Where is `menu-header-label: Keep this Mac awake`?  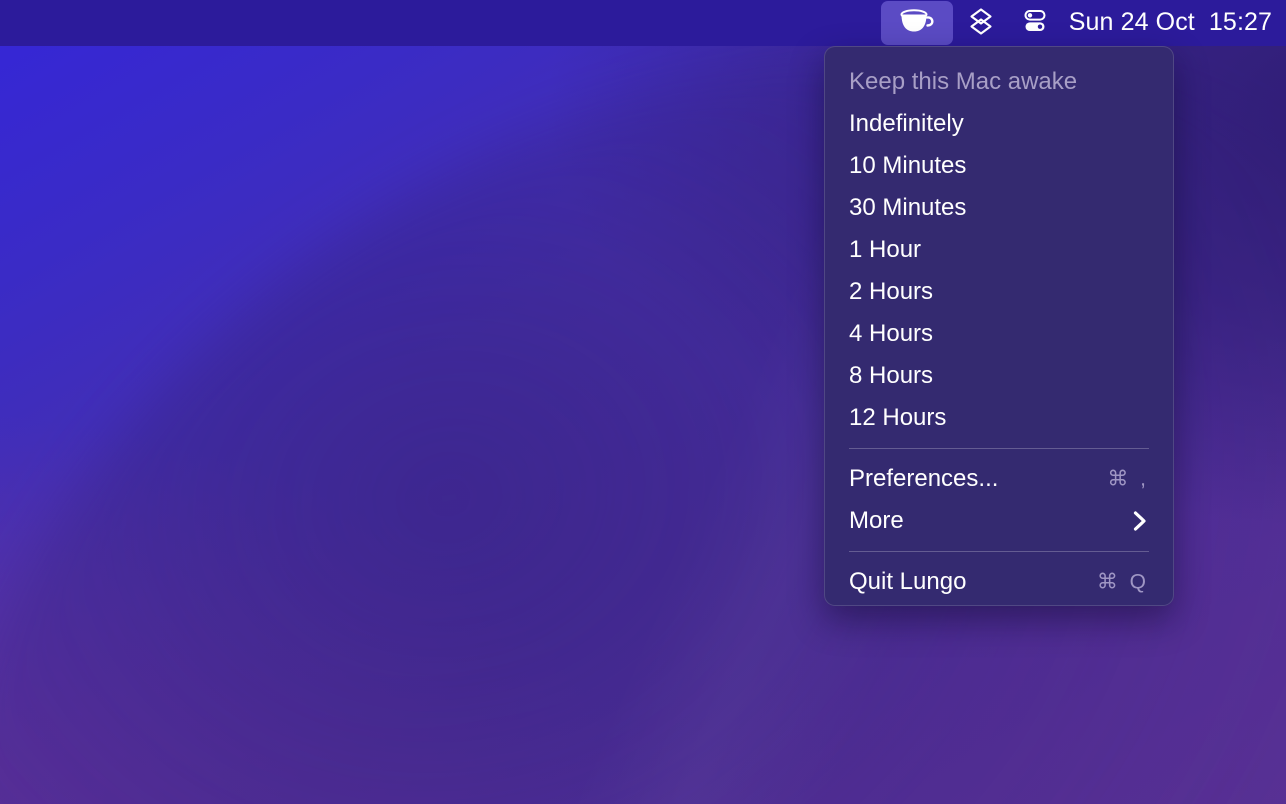
menu-header-label: Keep this Mac awake is located at coordinates (963, 81).